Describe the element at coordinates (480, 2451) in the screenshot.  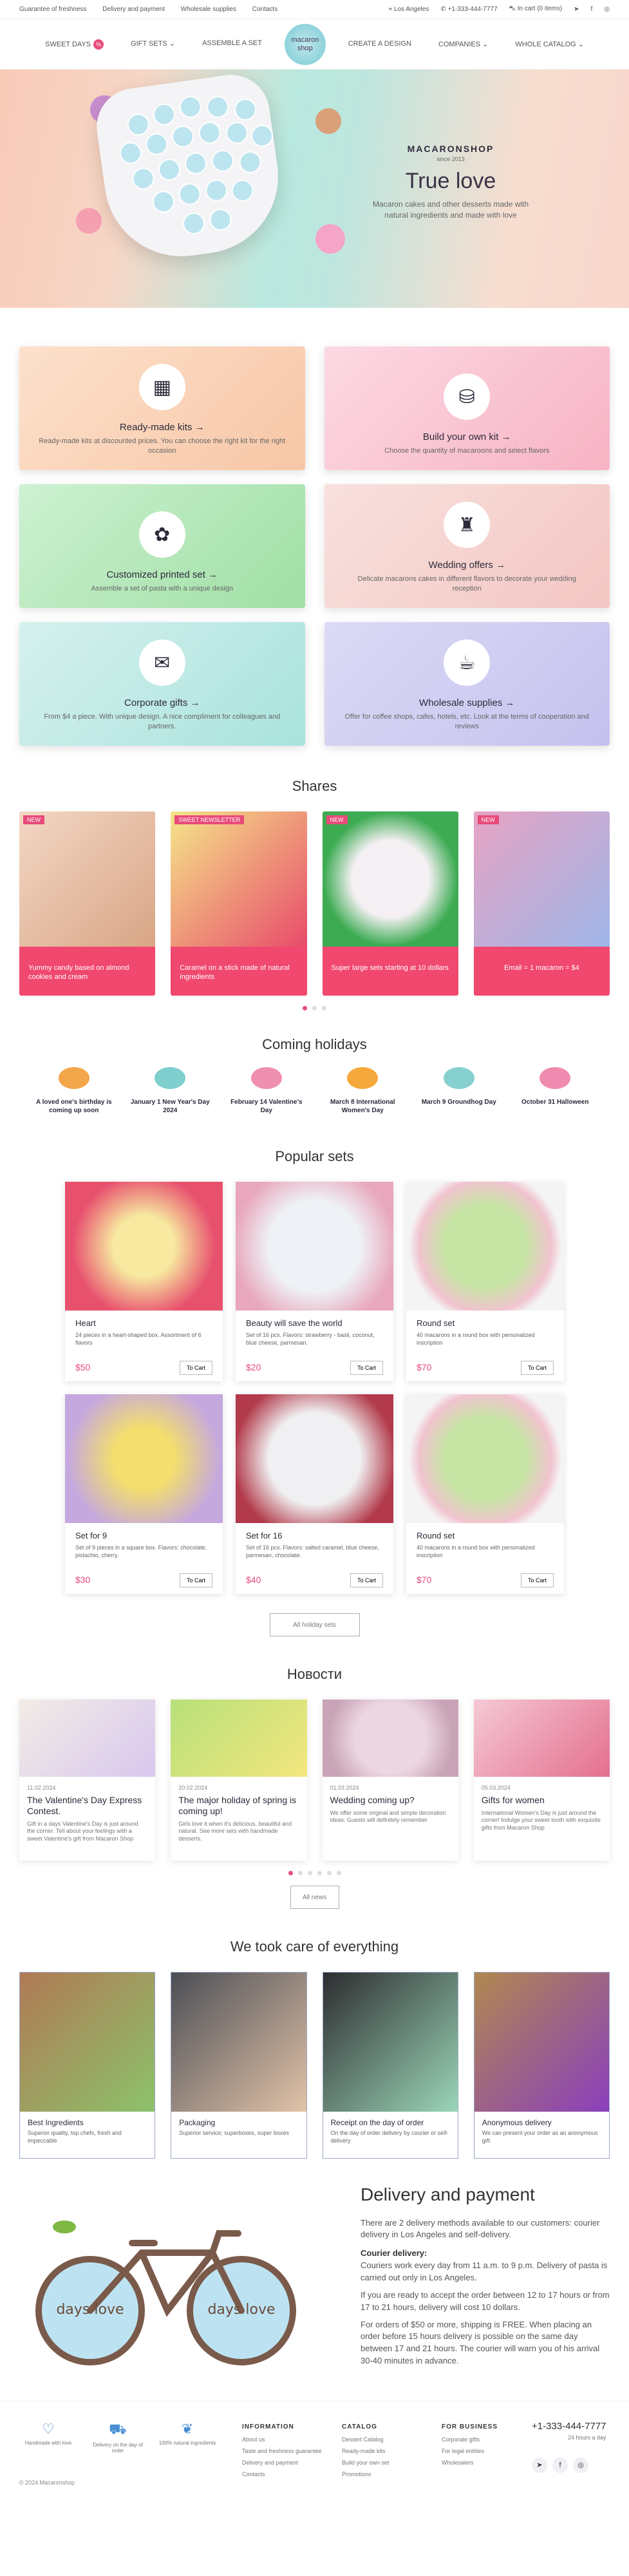
I see `footer-link: For legal entities` at that location.